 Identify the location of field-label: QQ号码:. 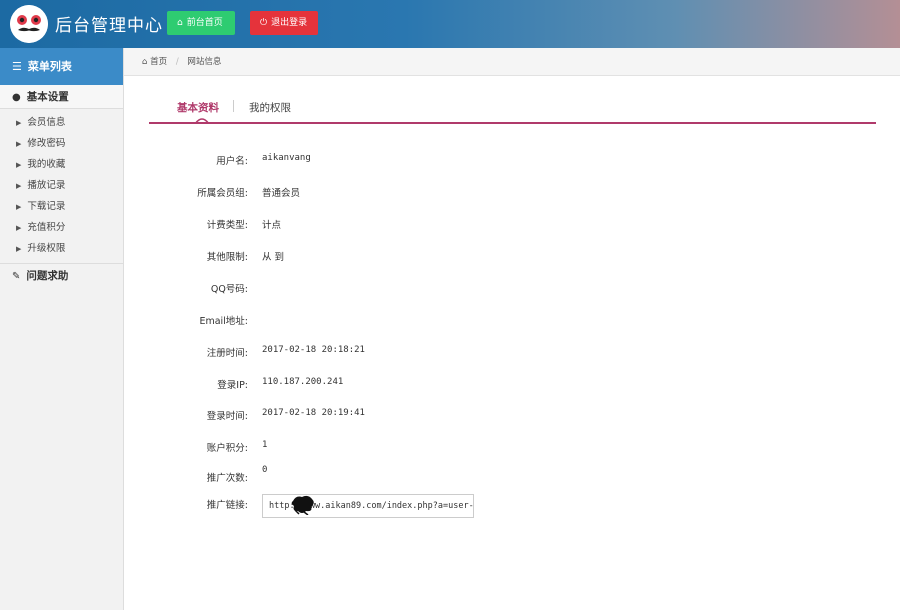
(229, 289).